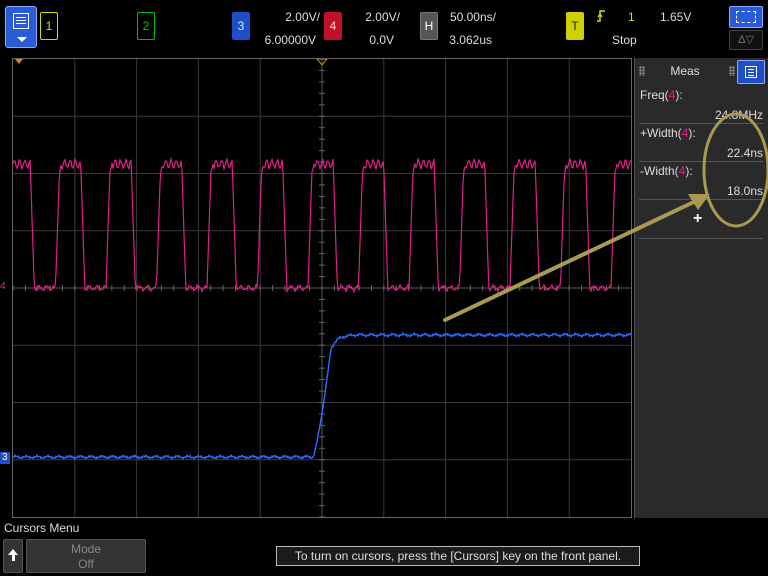  What do you see at coordinates (661, 133) in the screenshot?
I see `measurement-label: +Width(` at bounding box center [661, 133].